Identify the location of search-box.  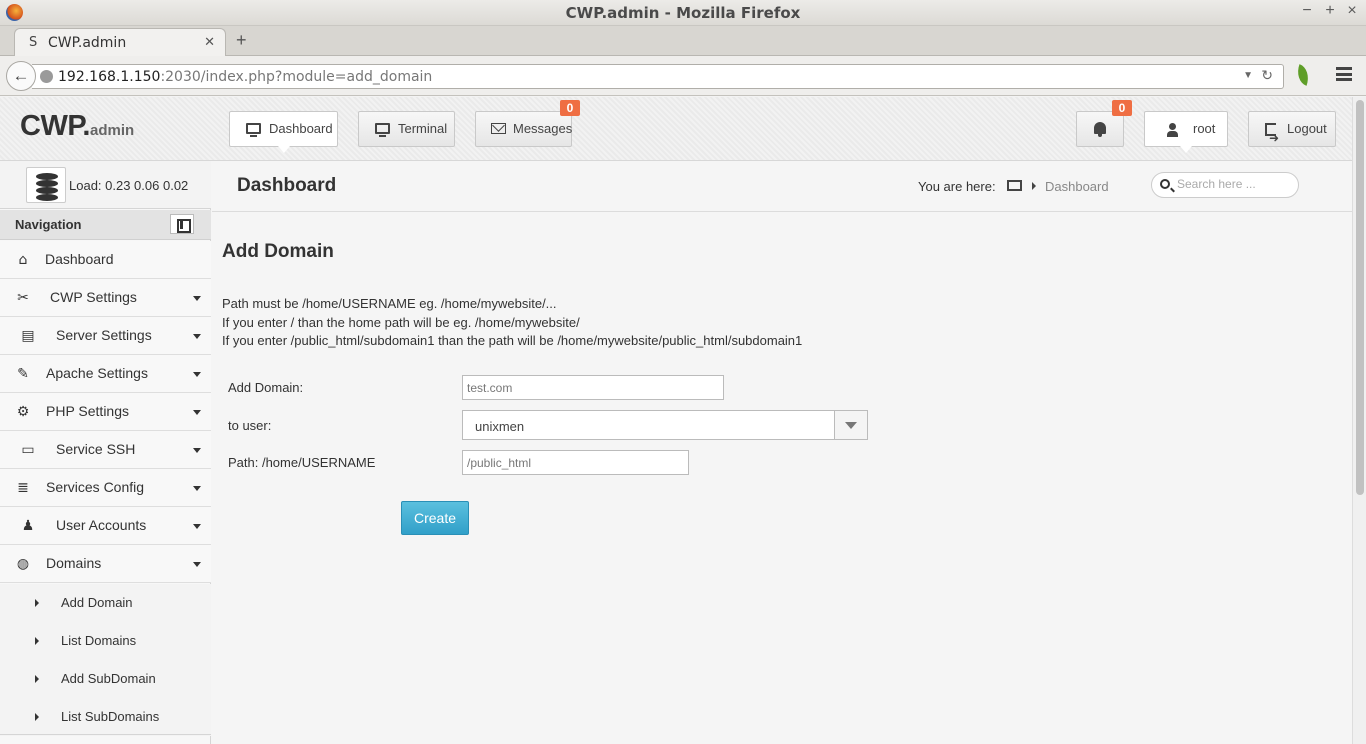
(1225, 185).